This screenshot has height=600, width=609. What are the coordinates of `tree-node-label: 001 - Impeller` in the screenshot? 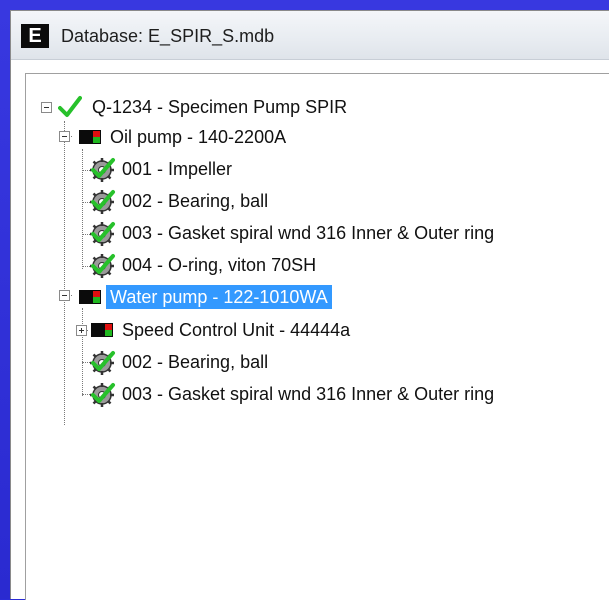 It's located at (177, 169).